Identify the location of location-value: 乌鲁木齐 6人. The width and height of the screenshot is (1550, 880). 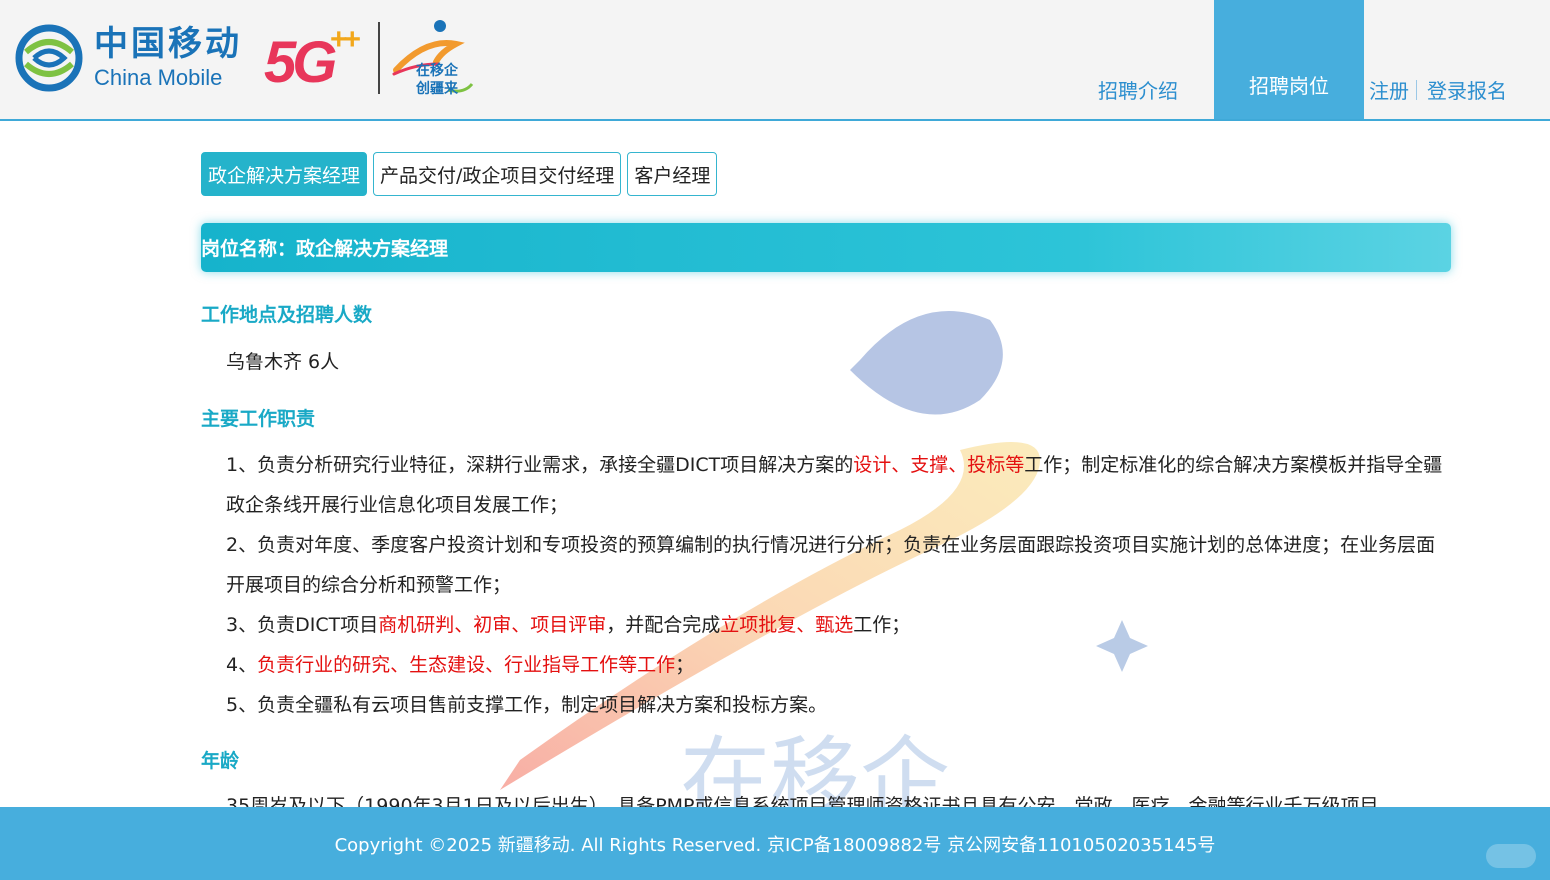
(283, 362).